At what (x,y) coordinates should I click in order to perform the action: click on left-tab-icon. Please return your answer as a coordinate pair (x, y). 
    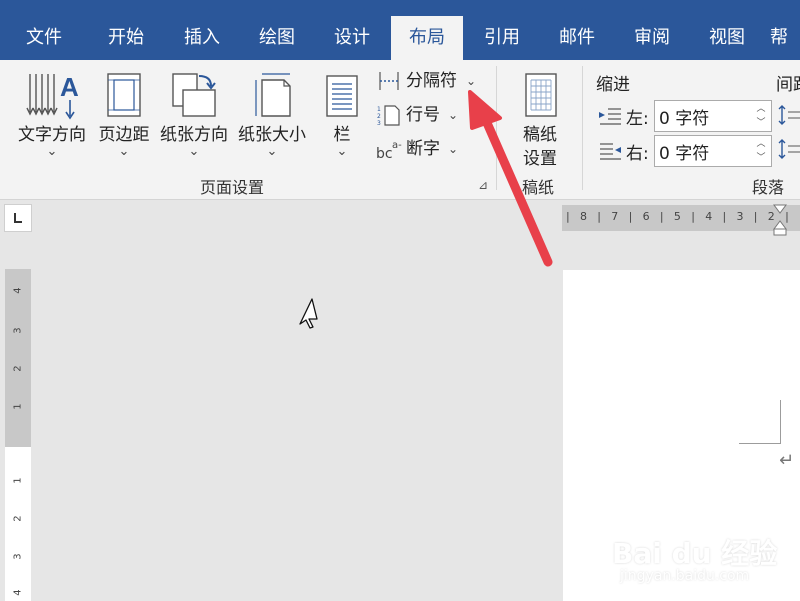
    Looking at the image, I should click on (18, 218).